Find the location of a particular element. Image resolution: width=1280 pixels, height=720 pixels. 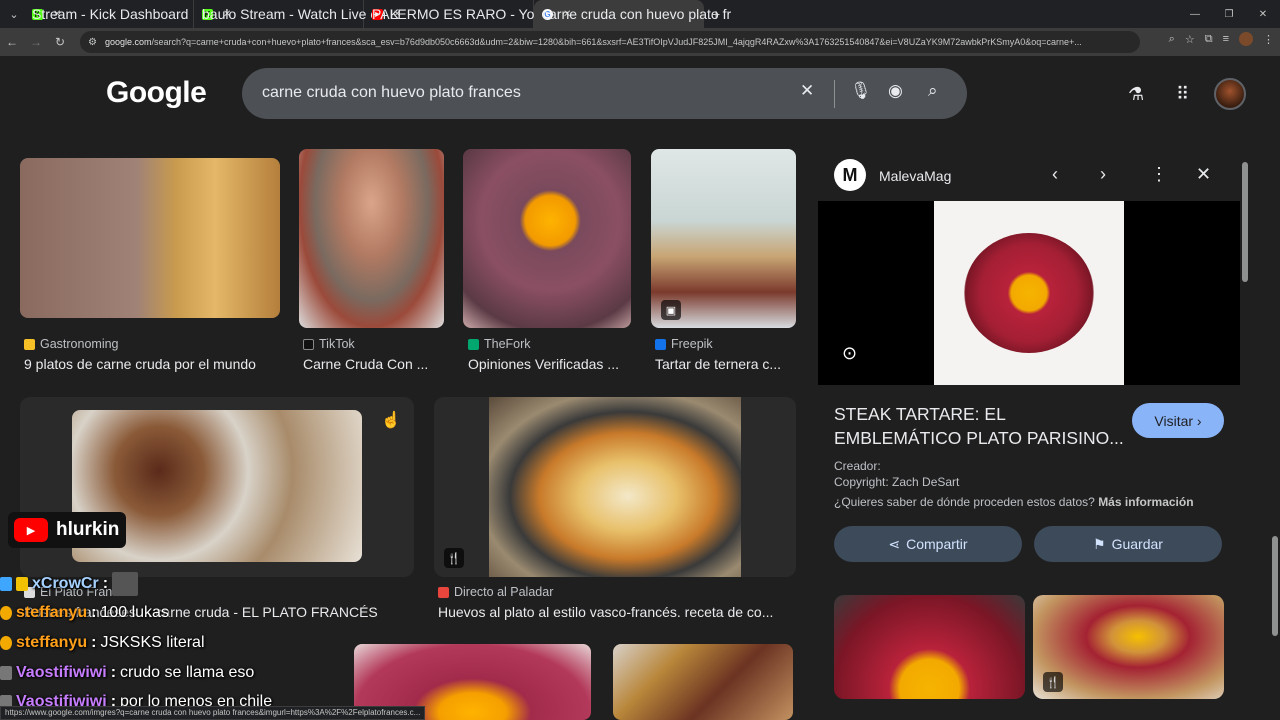

account-avatar is located at coordinates (1230, 94).